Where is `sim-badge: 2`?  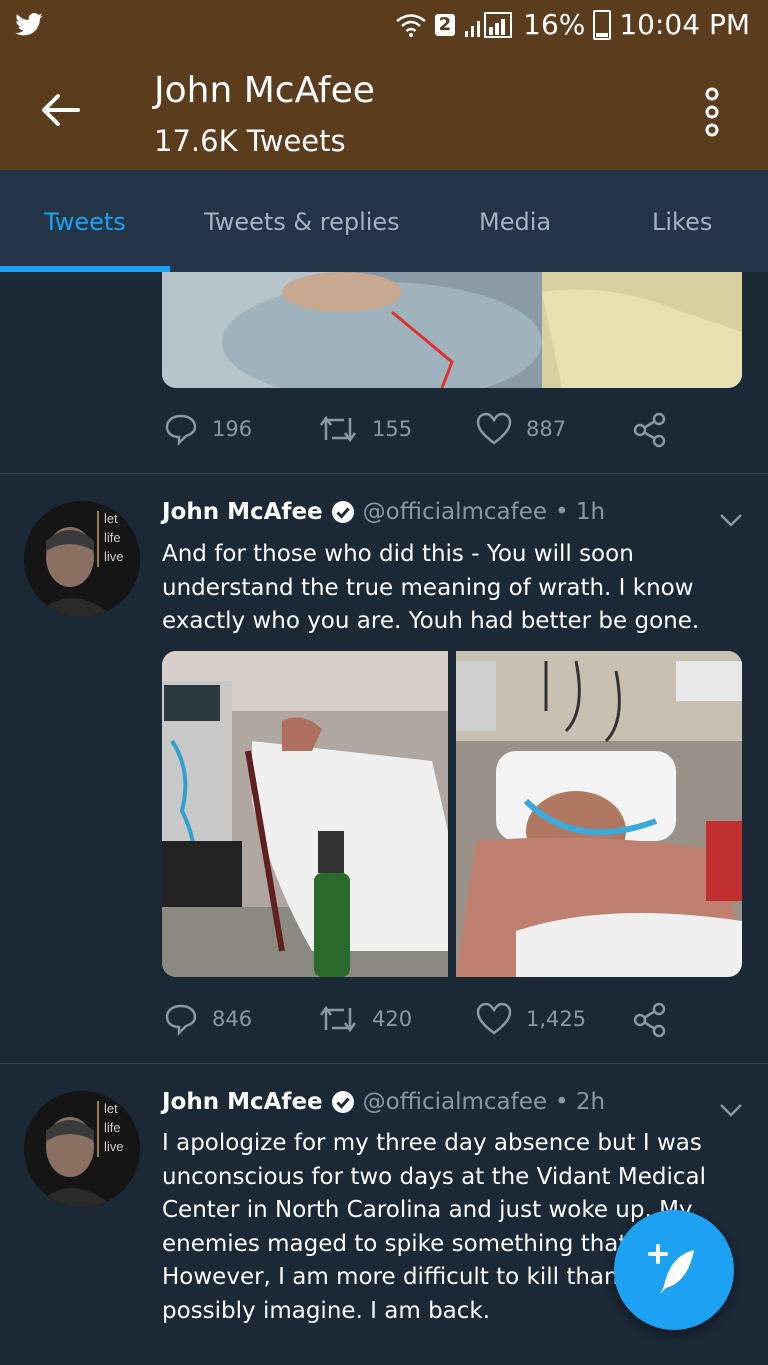
sim-badge: 2 is located at coordinates (445, 24).